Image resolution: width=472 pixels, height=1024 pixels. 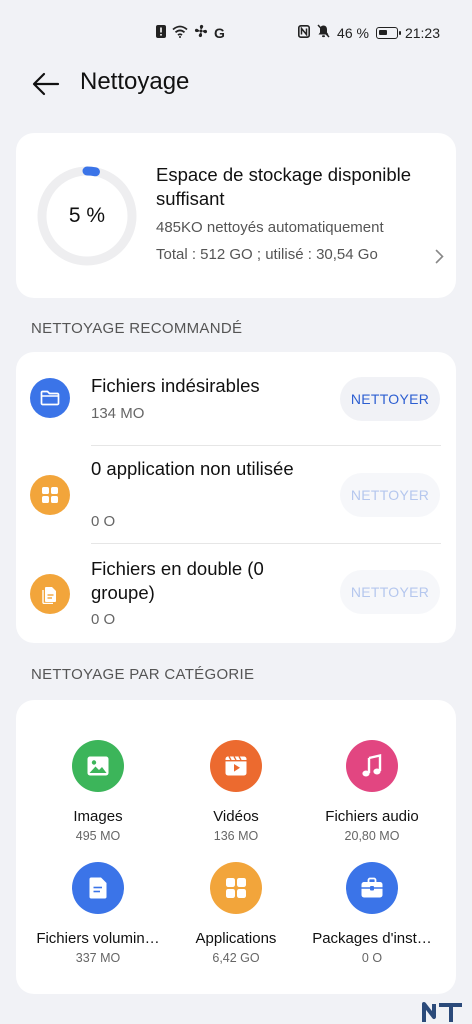 What do you see at coordinates (175, 385) in the screenshot?
I see `reco-title: Fichiers indésirables` at bounding box center [175, 385].